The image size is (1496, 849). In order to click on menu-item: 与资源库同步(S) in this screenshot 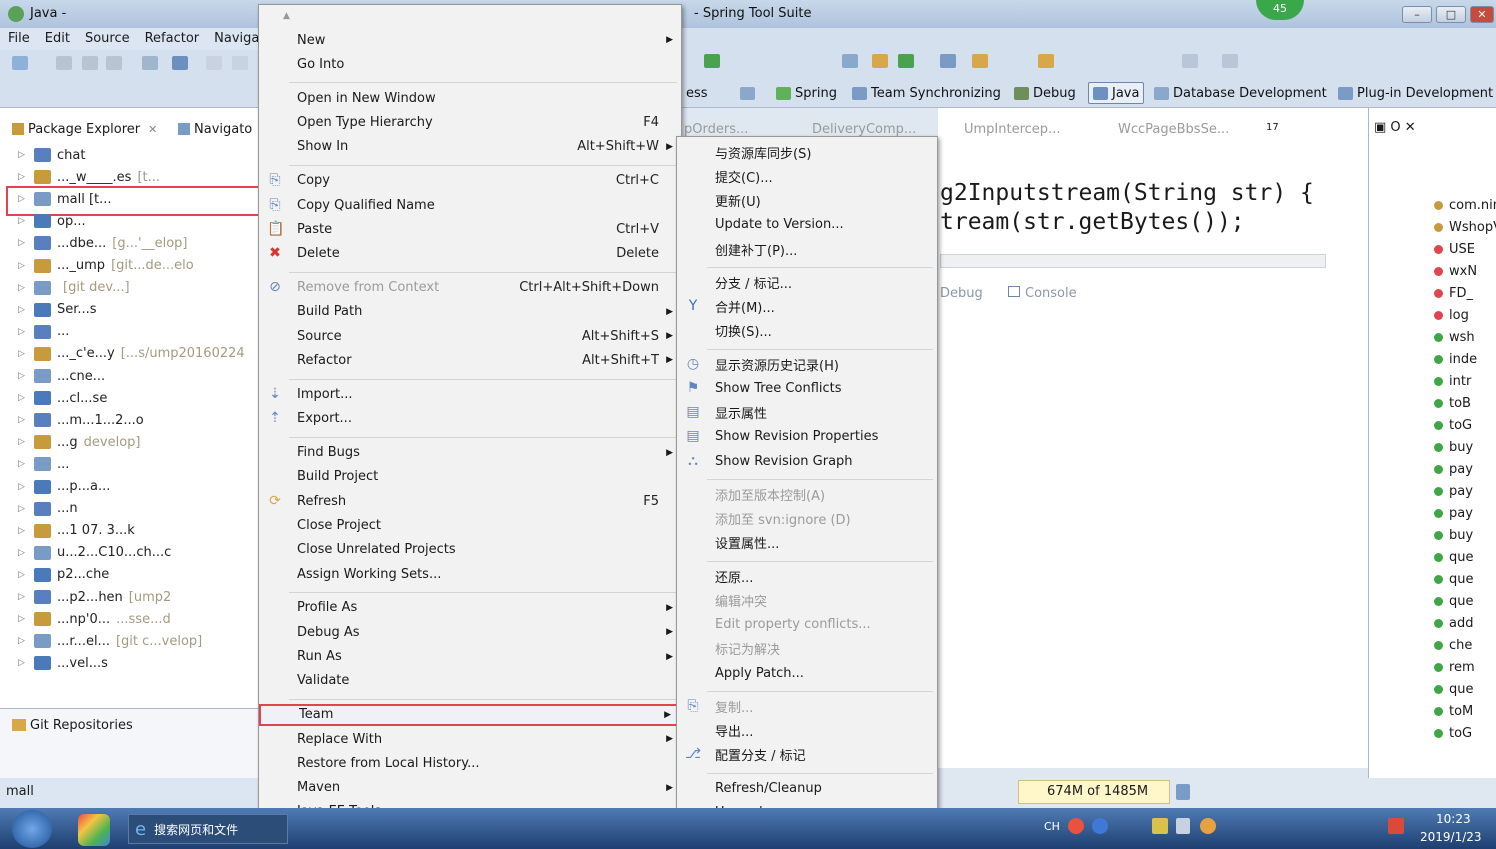, I will do `click(807, 152)`.